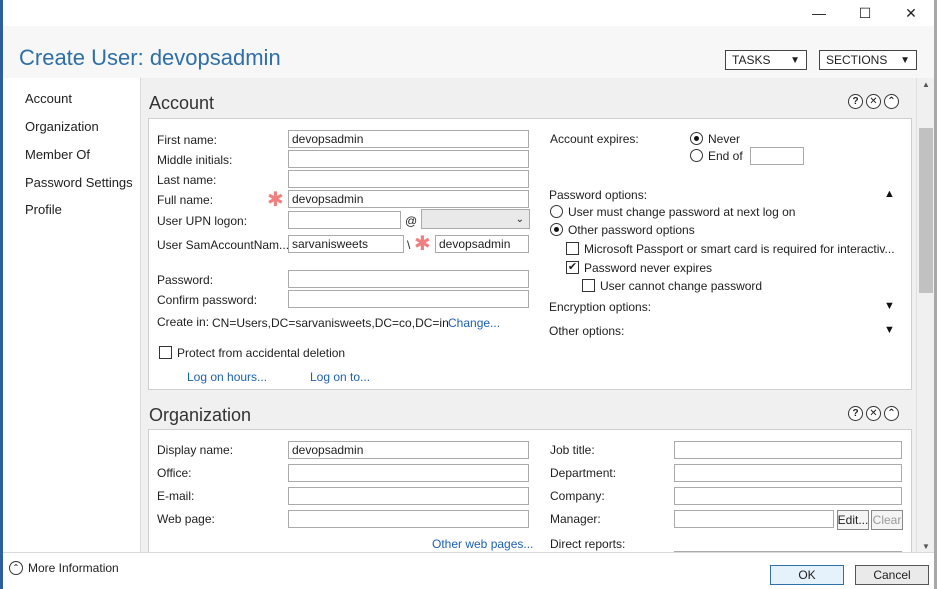 Image resolution: width=937 pixels, height=589 pixels. What do you see at coordinates (926, 210) in the screenshot?
I see `scrollbar-thumb` at bounding box center [926, 210].